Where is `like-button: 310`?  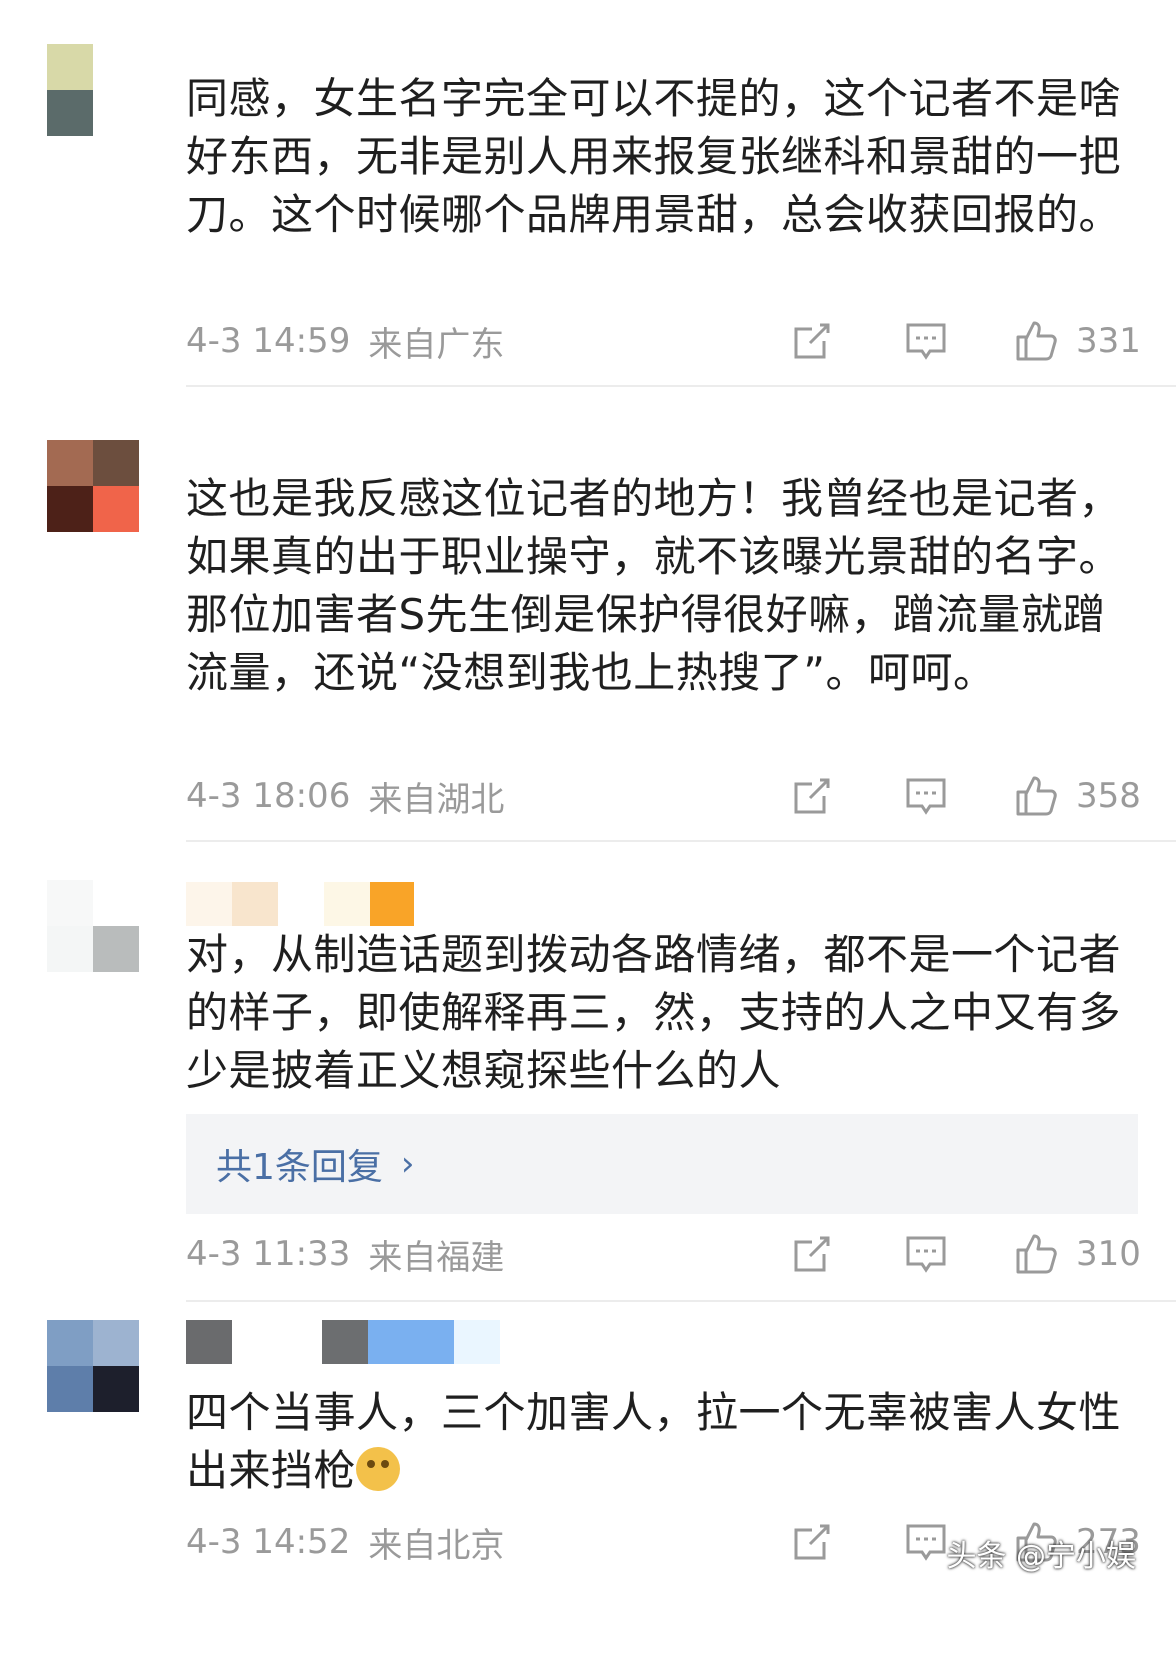 like-button: 310 is located at coordinates (1077, 1254).